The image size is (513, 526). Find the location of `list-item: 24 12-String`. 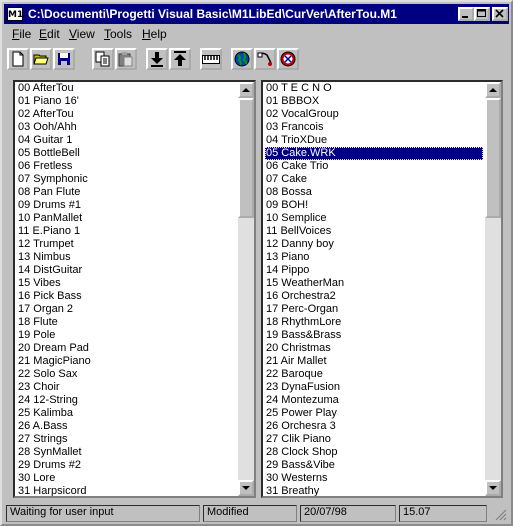

list-item: 24 12-String is located at coordinates (126, 400).